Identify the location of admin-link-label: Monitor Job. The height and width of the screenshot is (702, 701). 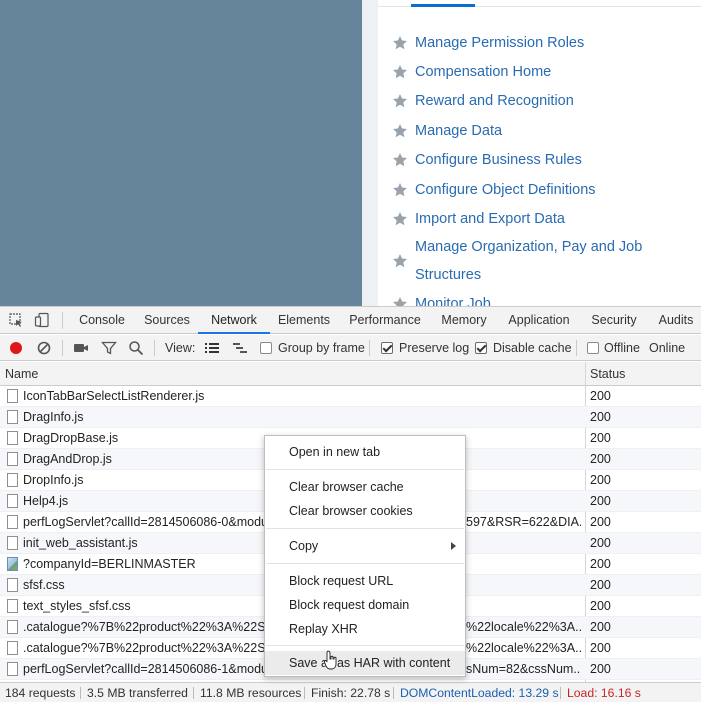
(453, 298).